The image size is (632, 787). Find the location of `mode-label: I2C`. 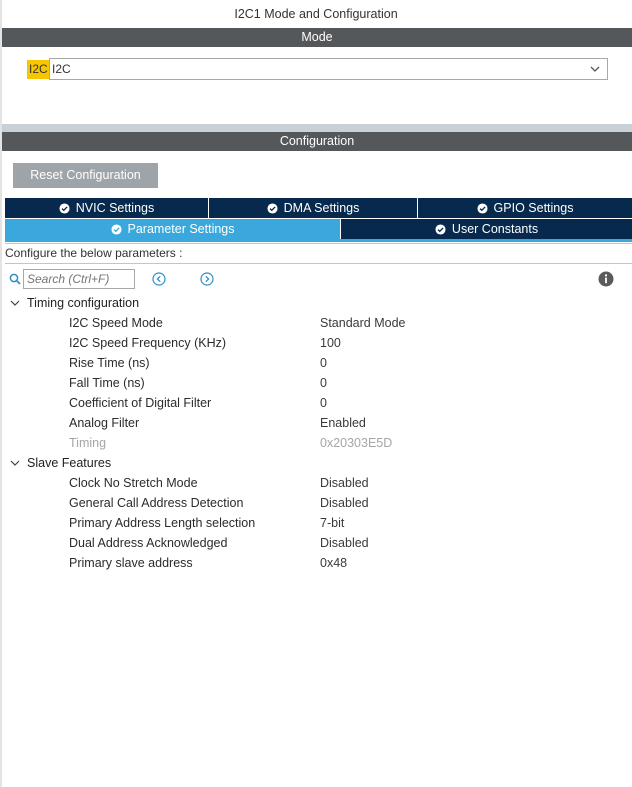

mode-label: I2C is located at coordinates (38, 69).